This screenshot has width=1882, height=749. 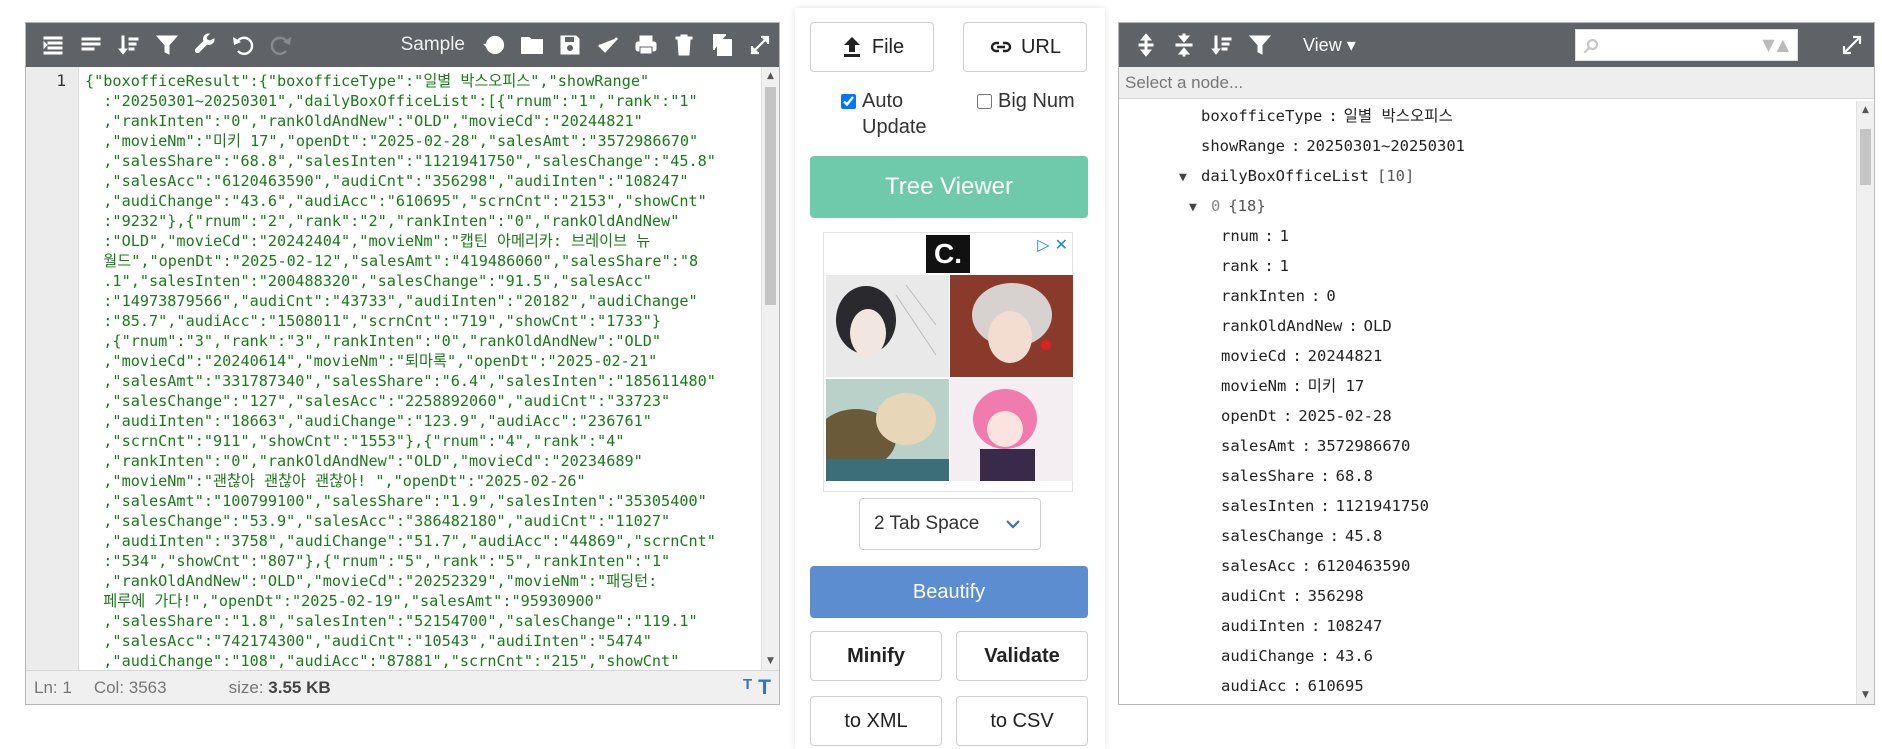 What do you see at coordinates (684, 45) in the screenshot?
I see `delete-icon` at bounding box center [684, 45].